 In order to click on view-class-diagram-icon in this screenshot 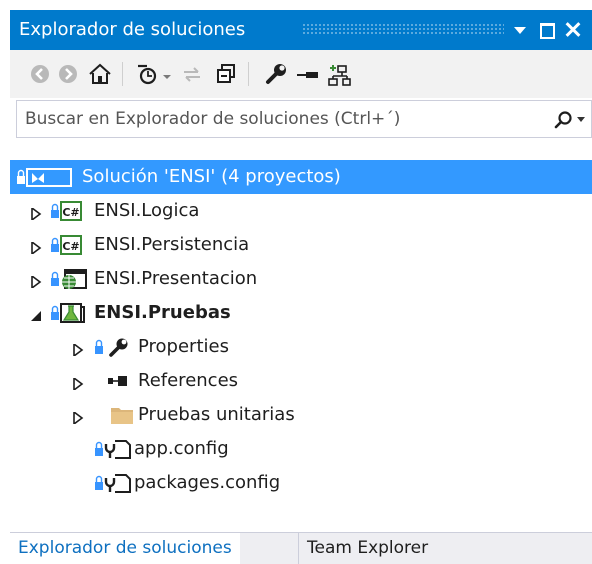, I will do `click(338, 74)`.